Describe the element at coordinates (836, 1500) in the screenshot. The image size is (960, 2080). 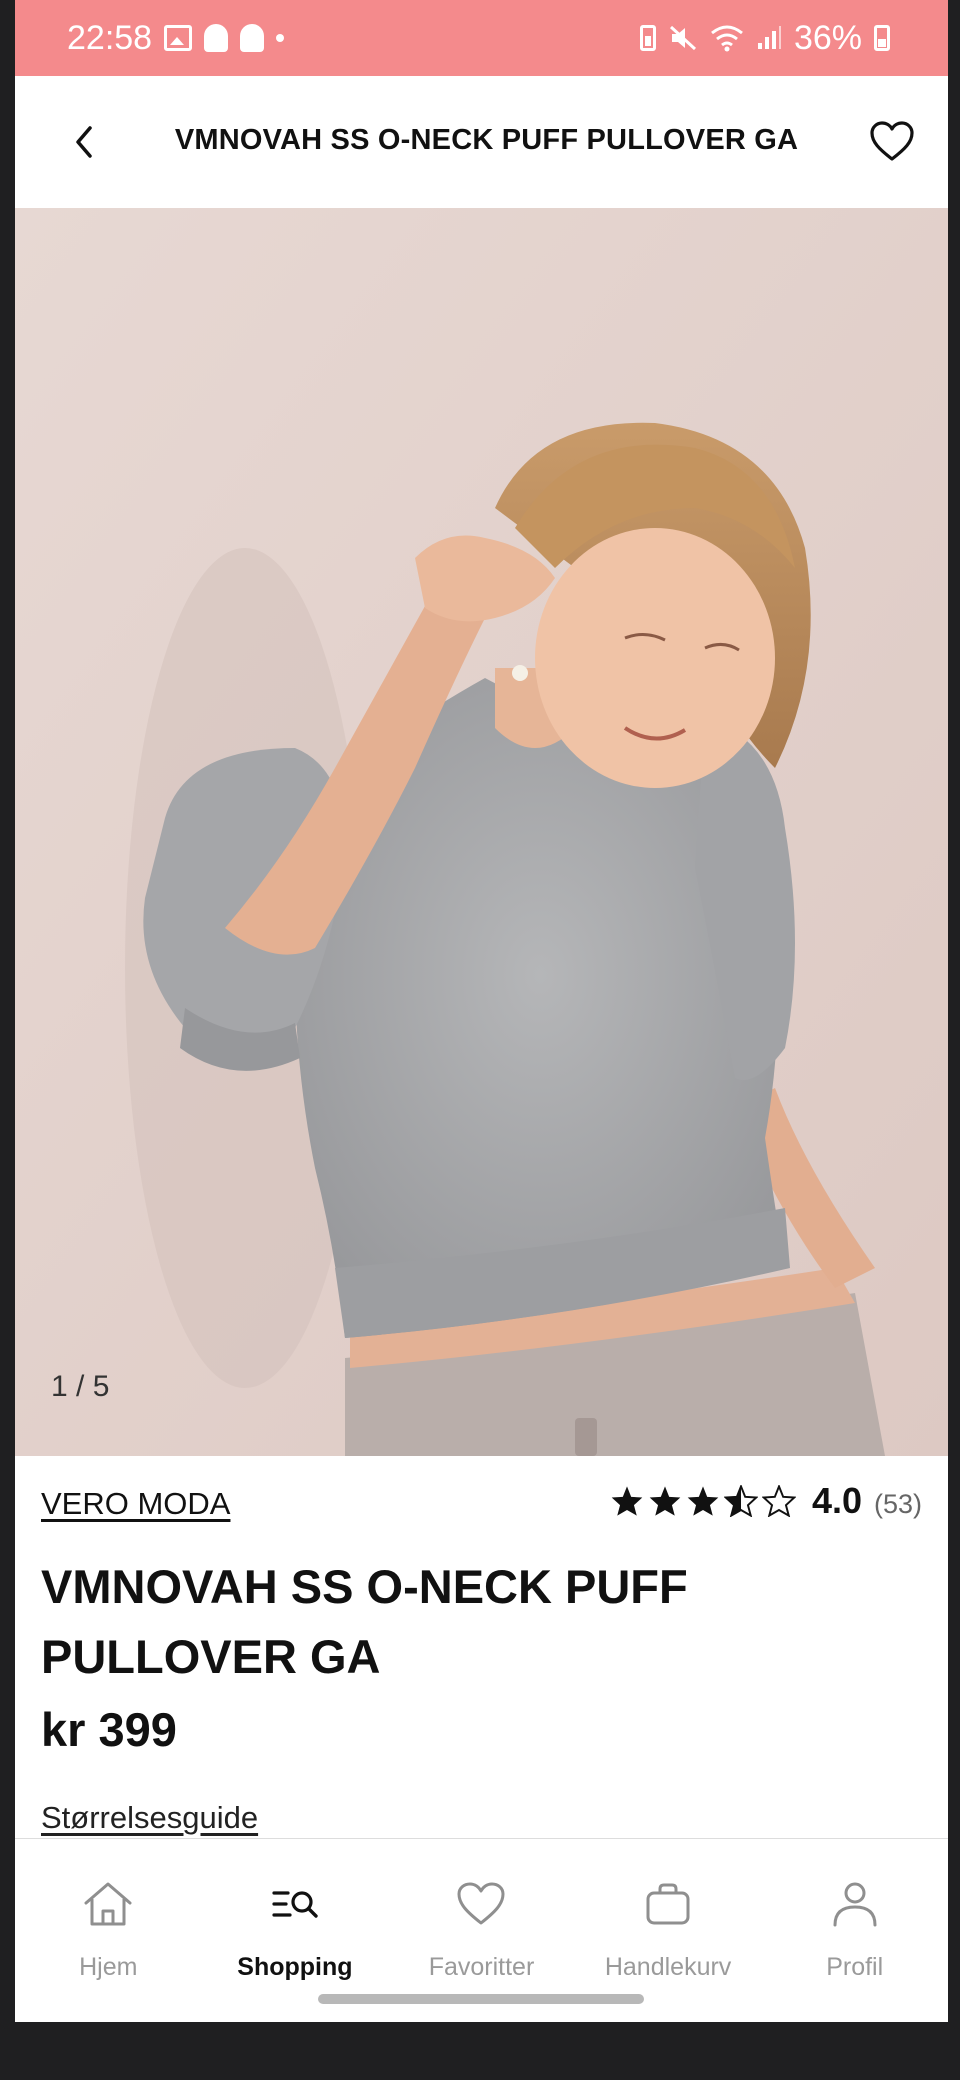
I see `rating-value: 4.0` at that location.